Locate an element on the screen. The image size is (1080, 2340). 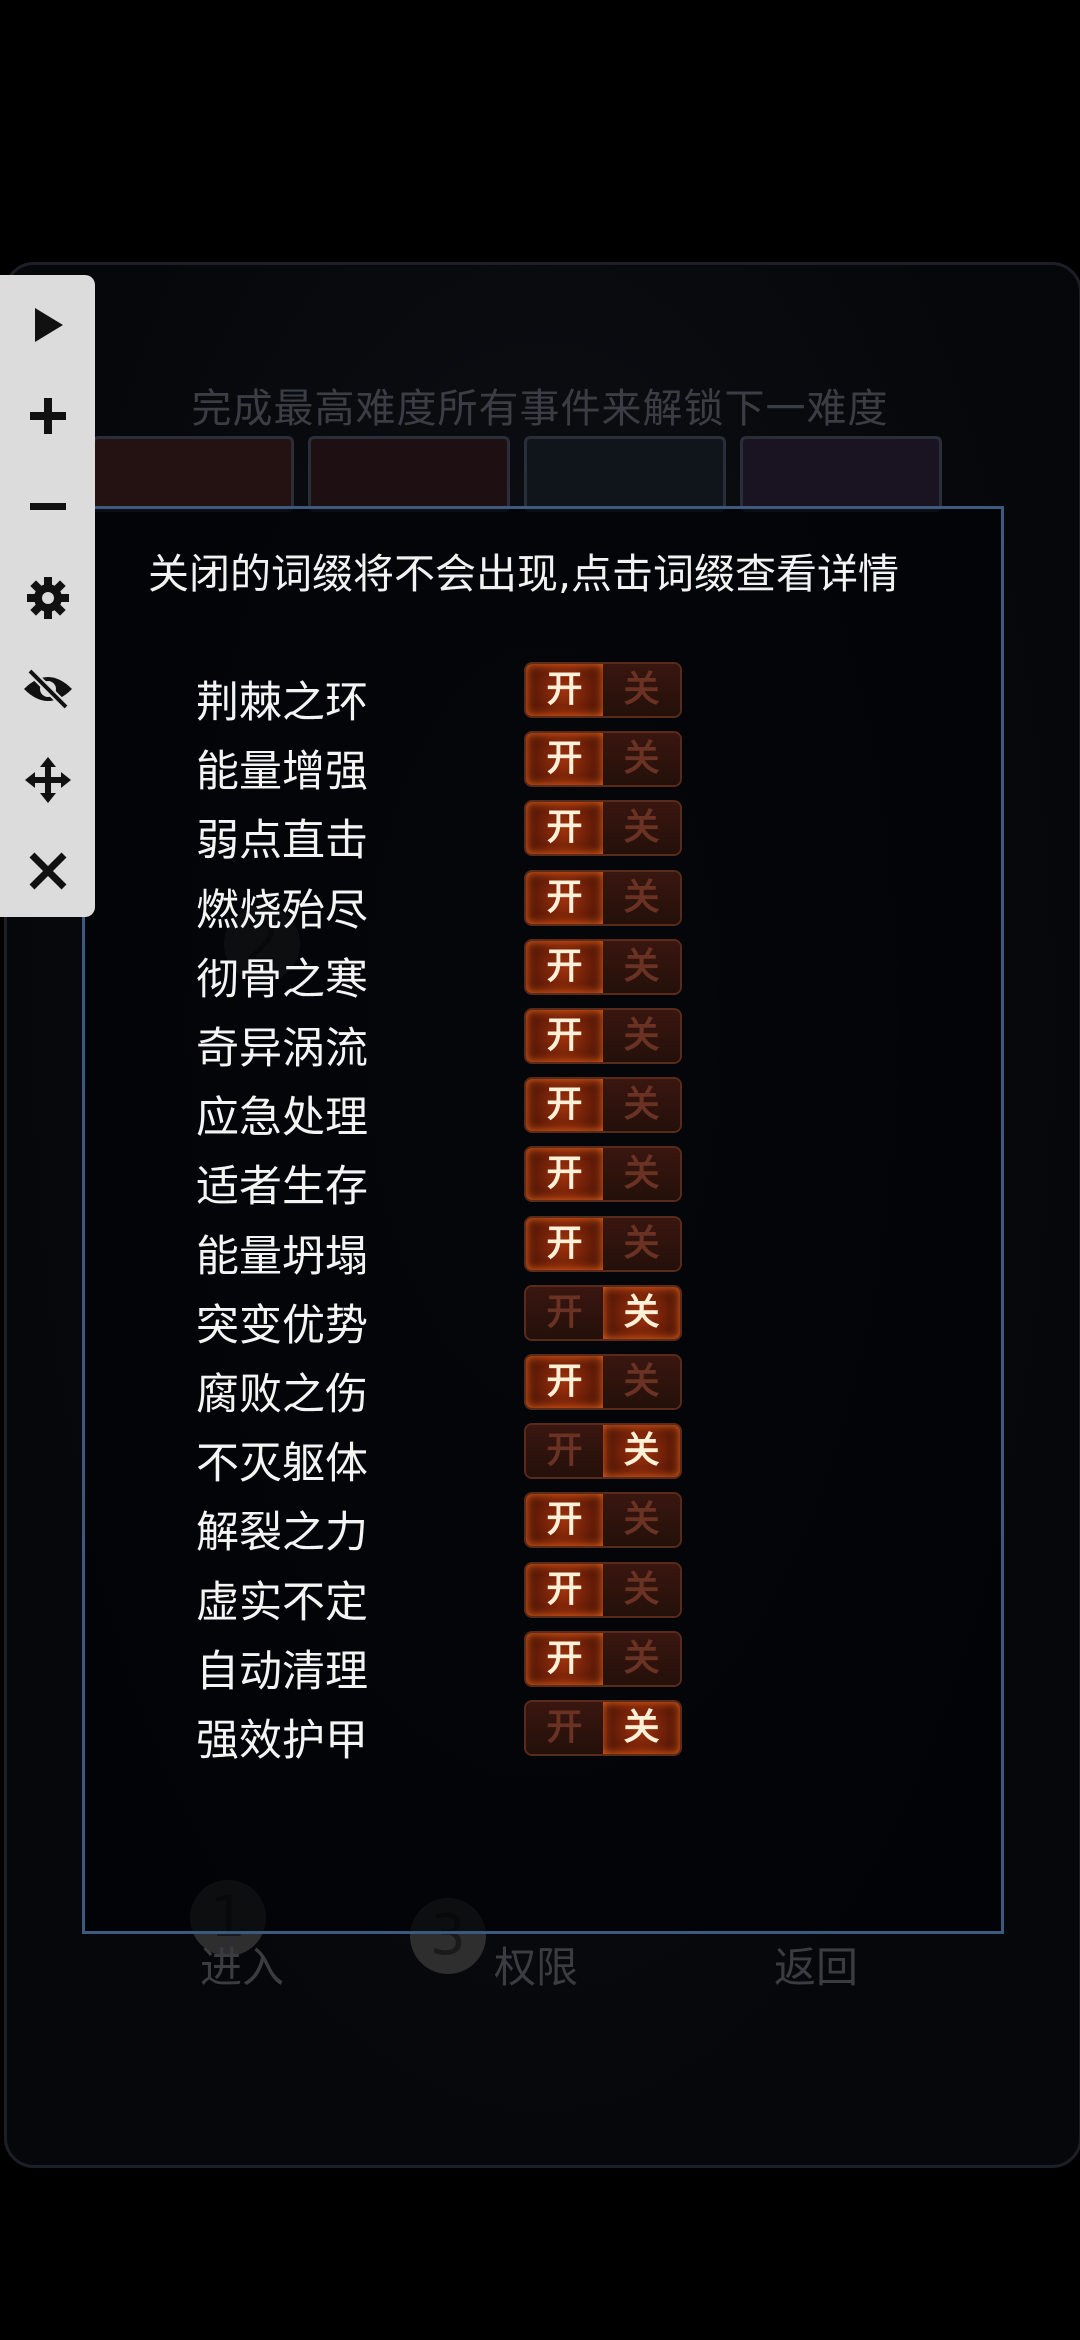
affix-row: 奇异涡流 开关 is located at coordinates (446, 1041).